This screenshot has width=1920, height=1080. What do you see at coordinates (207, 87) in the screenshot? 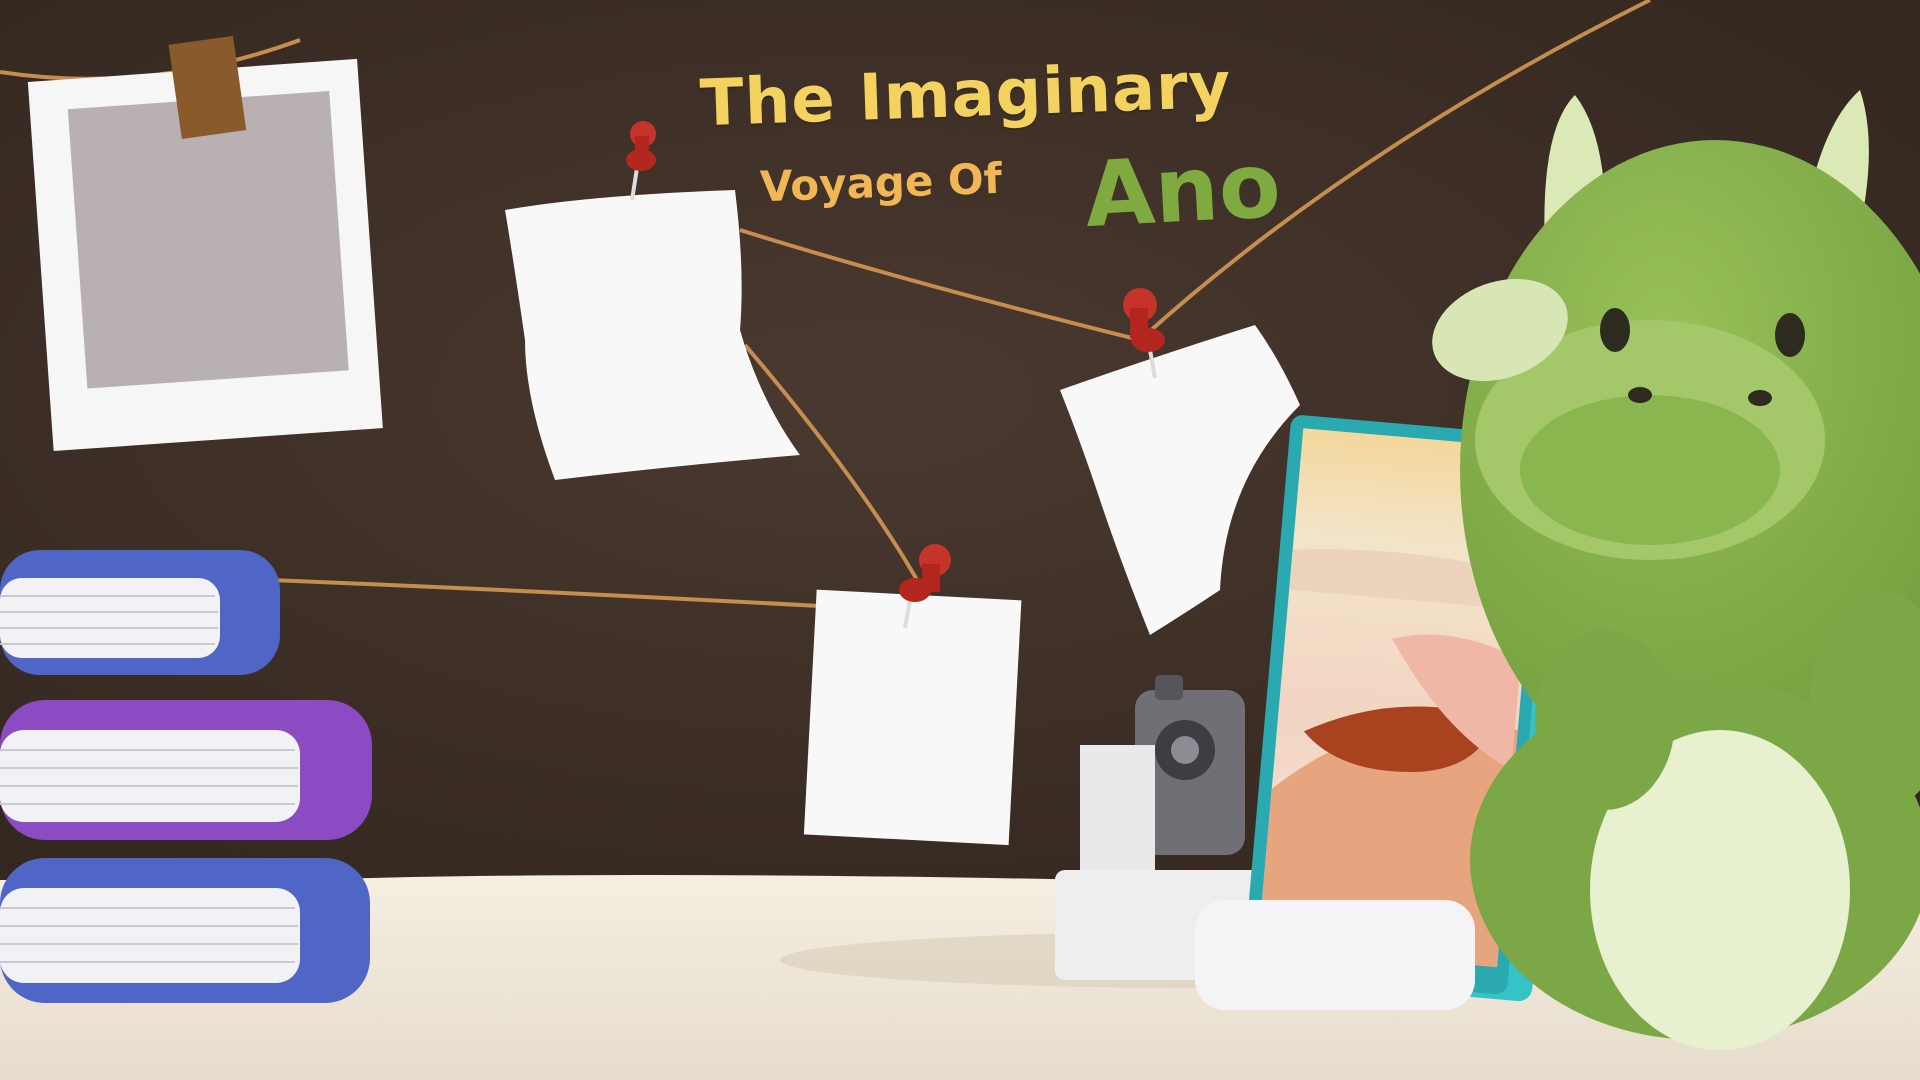
I see `tape-strip` at bounding box center [207, 87].